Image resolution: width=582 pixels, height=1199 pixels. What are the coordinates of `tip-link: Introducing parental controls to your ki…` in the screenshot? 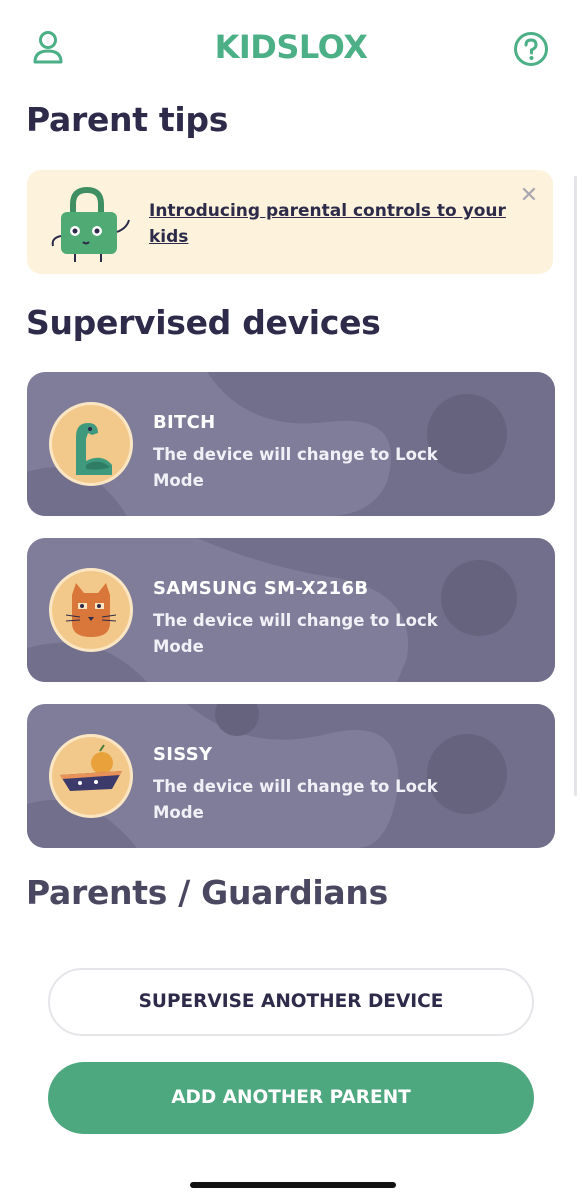 It's located at (334, 224).